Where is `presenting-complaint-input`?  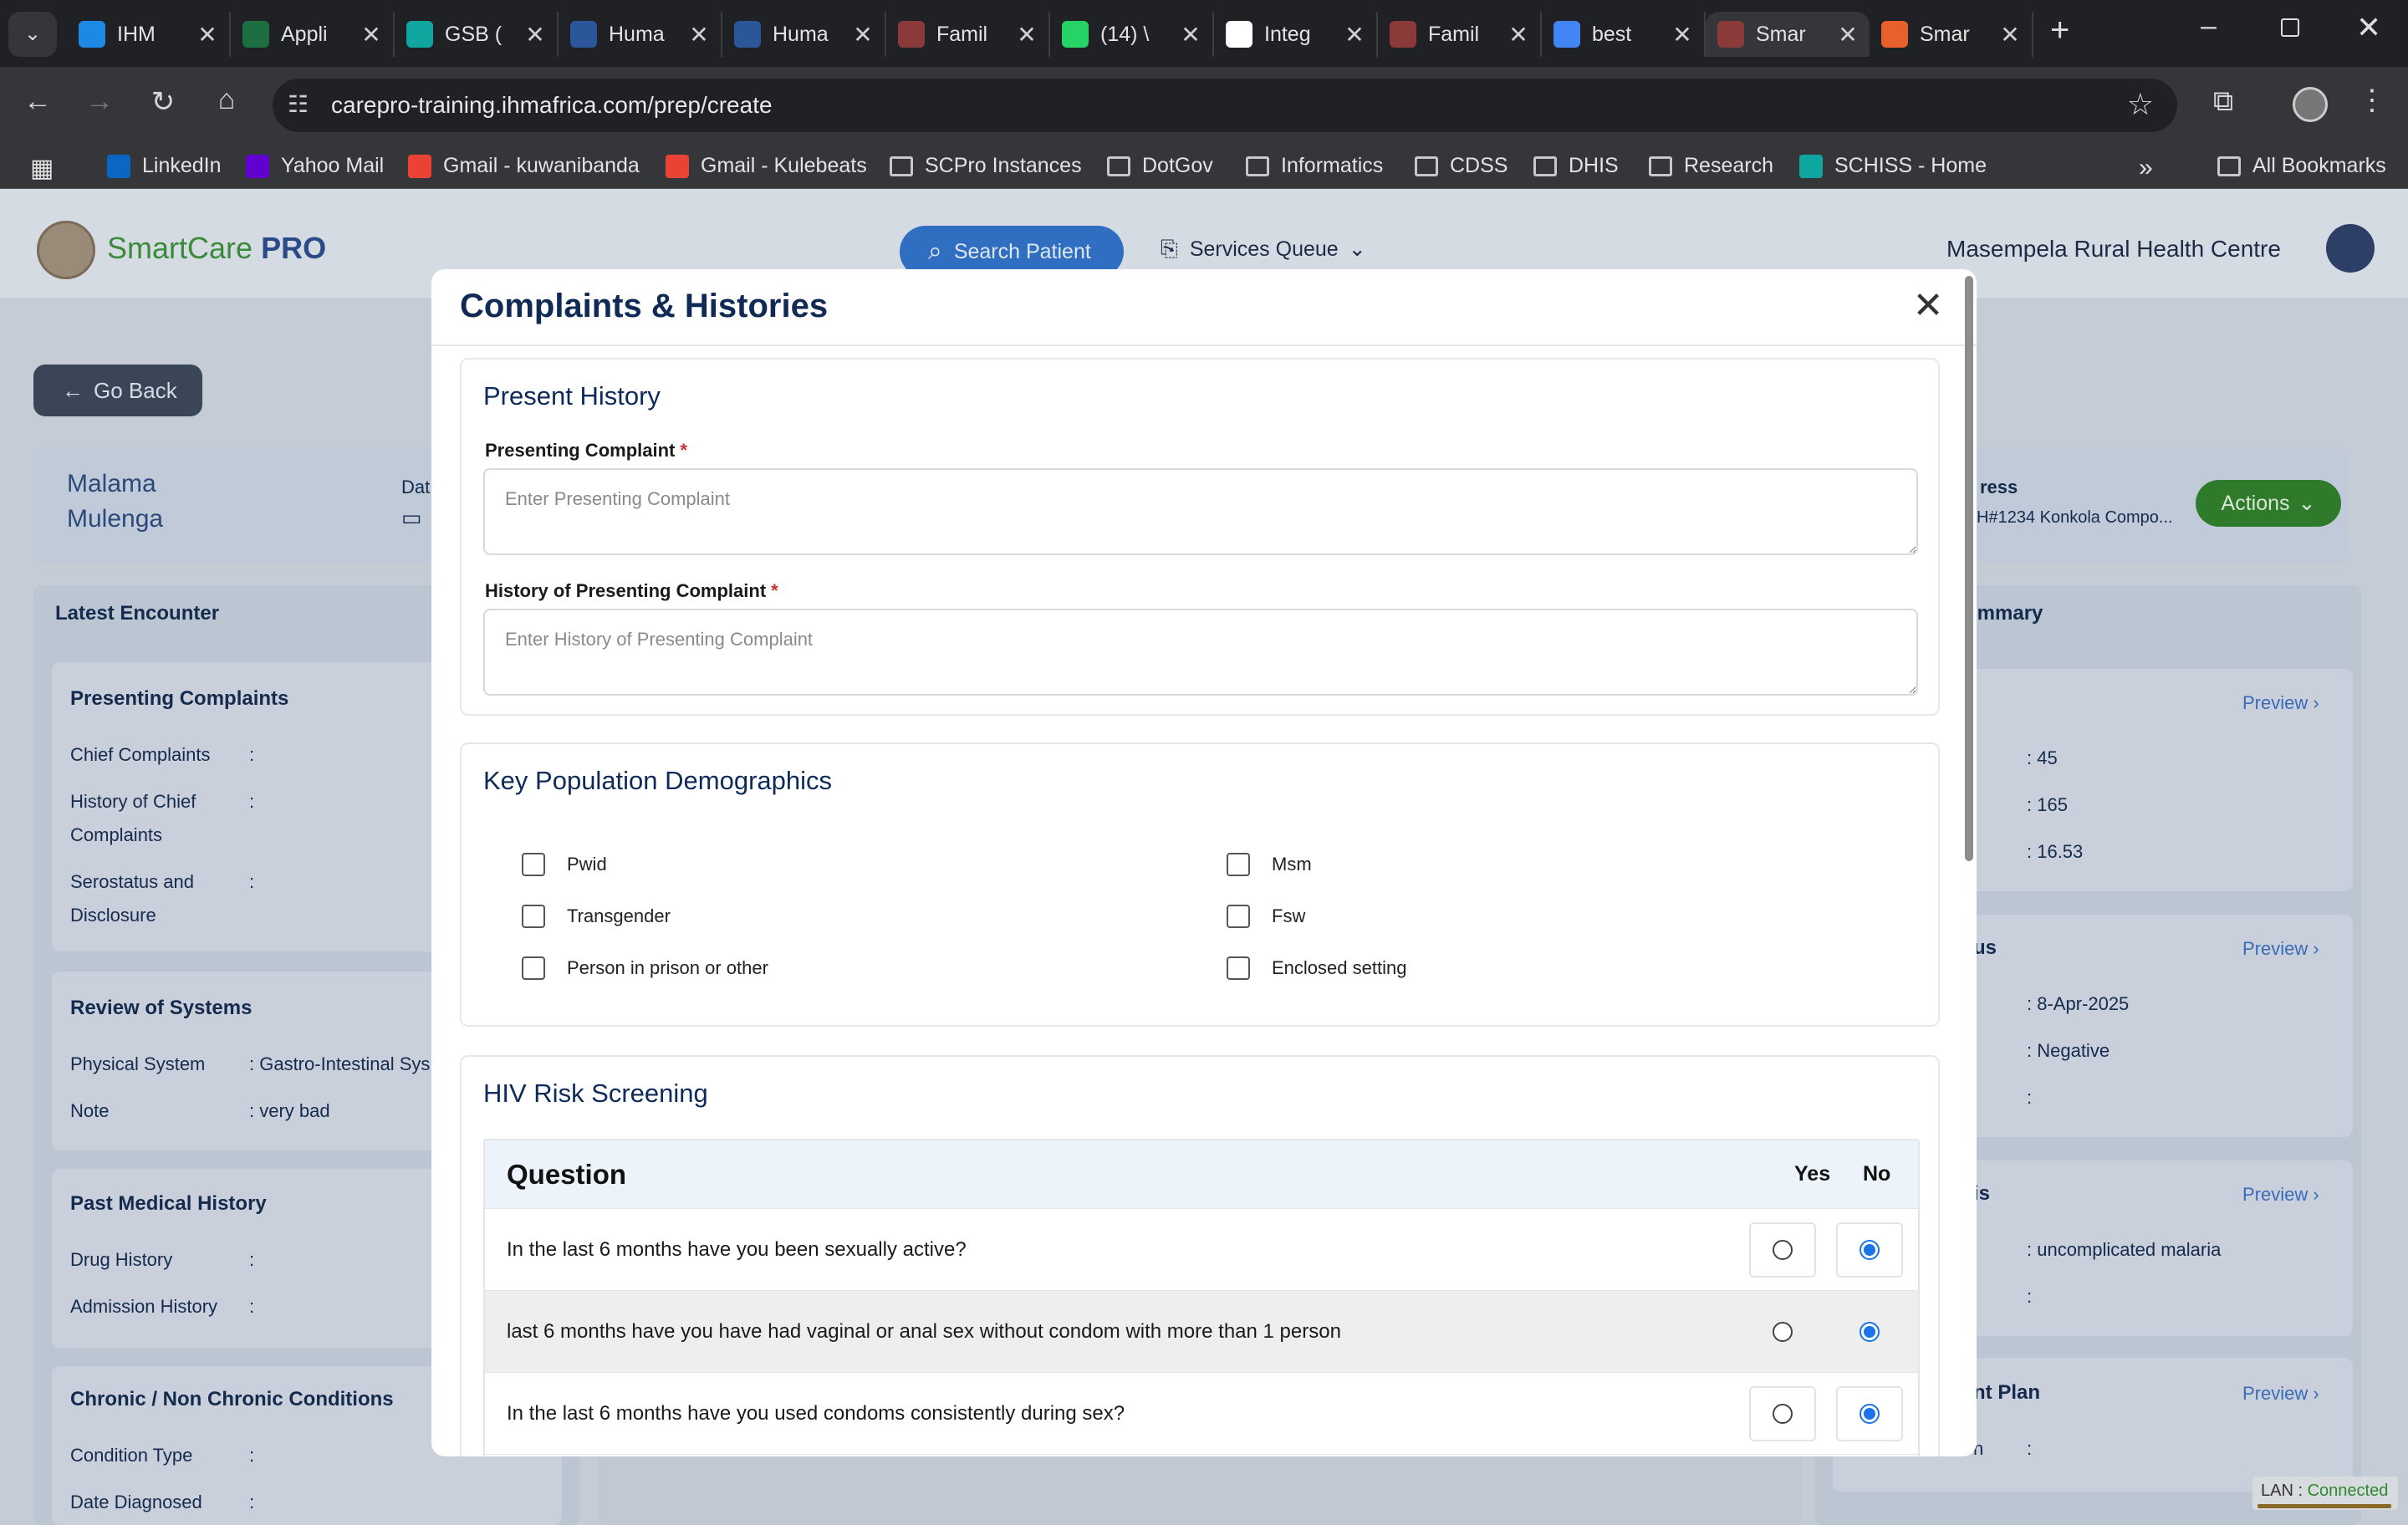 presenting-complaint-input is located at coordinates (1200, 511).